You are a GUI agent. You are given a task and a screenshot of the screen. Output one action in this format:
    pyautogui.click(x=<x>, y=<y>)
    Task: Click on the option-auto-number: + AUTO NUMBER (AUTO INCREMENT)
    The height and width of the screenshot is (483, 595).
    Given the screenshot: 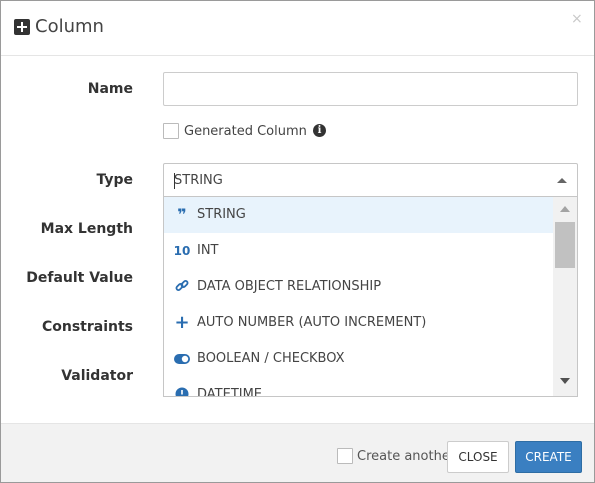 What is the action you would take?
    pyautogui.click(x=359, y=323)
    